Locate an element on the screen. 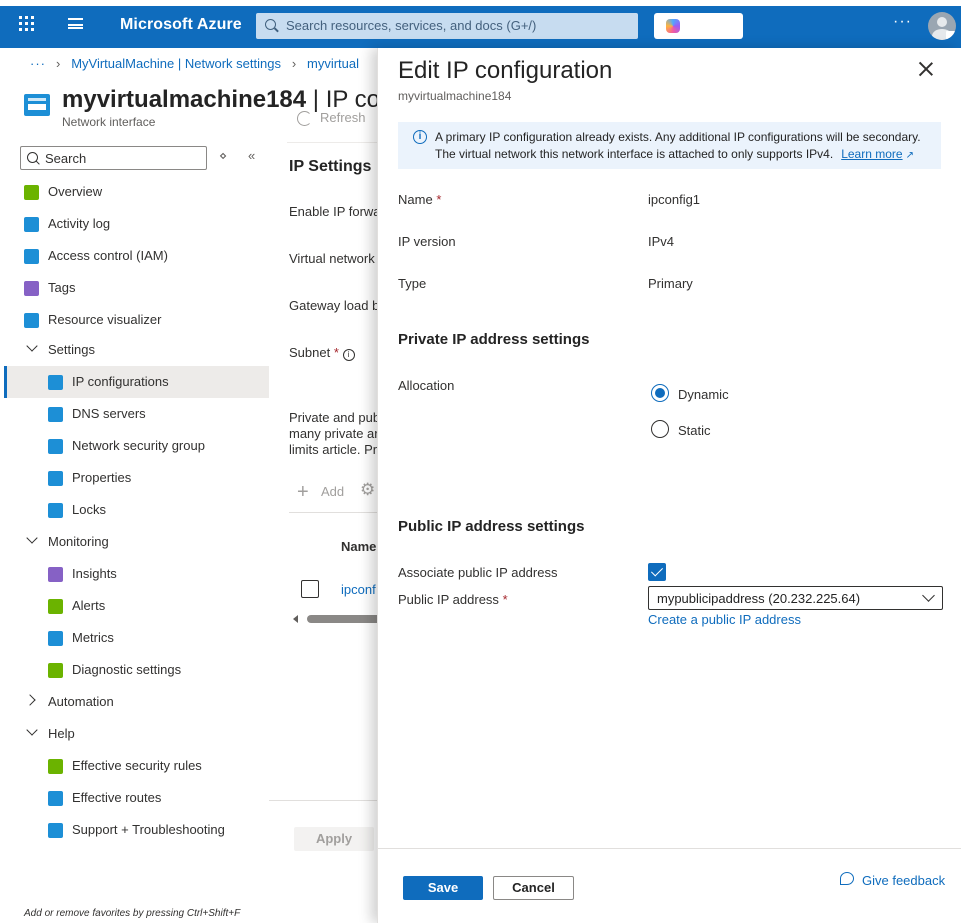 This screenshot has height=923, width=961. nav-item-label: Alerts is located at coordinates (89, 605).